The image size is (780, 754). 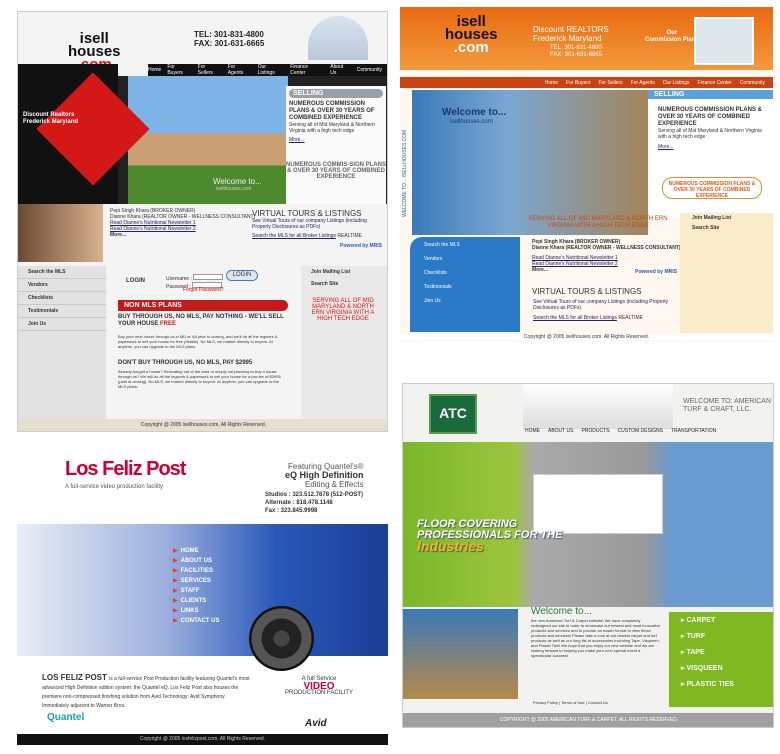 I want to click on nav-home: HOME, so click(x=532, y=431).